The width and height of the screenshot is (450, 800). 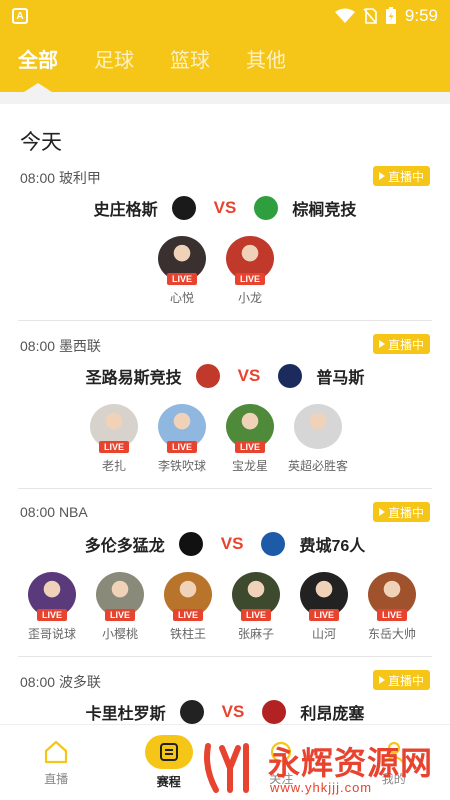 I want to click on host-name: 张麻子, so click(x=255, y=634).